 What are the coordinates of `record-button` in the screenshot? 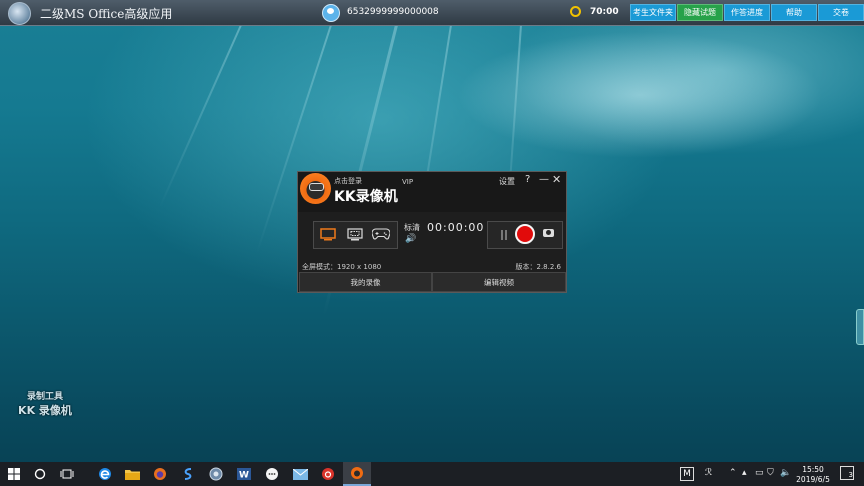 It's located at (525, 234).